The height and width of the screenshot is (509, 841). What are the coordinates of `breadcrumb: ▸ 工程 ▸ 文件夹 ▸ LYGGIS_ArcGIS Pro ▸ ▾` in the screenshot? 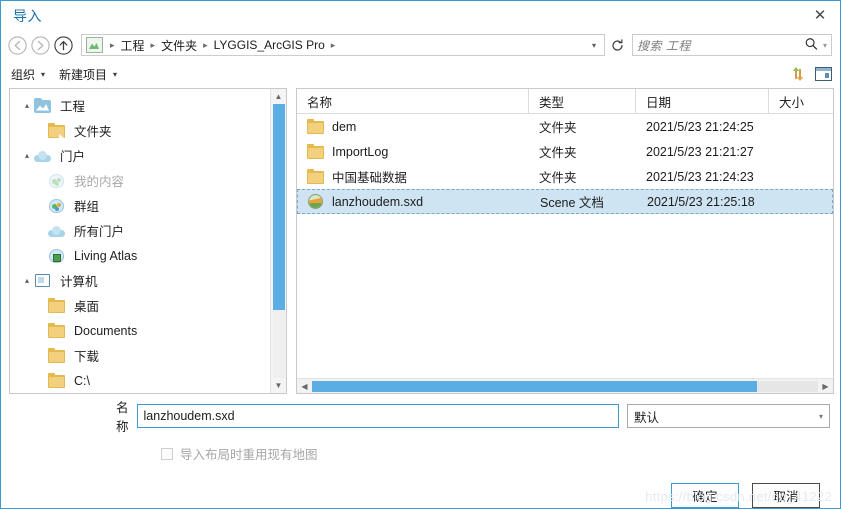 It's located at (343, 45).